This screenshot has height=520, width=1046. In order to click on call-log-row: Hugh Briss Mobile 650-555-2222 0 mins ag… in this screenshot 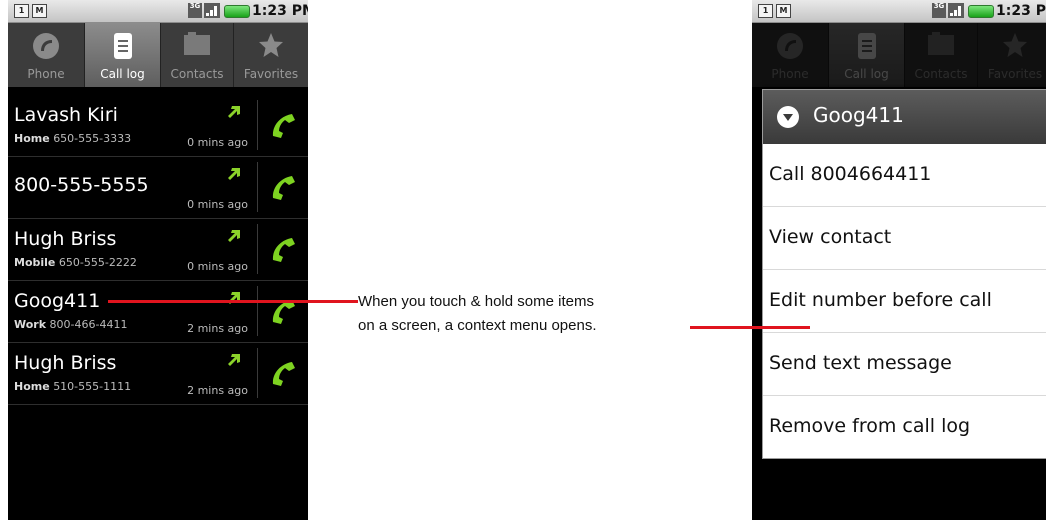, I will do `click(158, 249)`.